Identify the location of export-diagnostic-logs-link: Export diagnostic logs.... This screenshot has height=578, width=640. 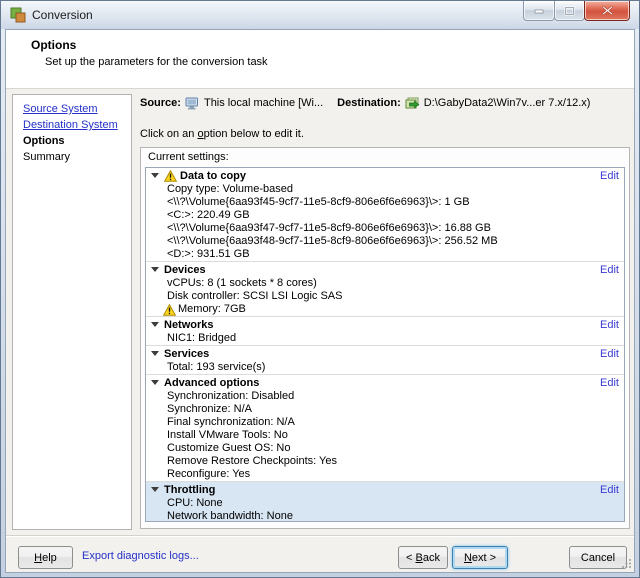
(140, 556).